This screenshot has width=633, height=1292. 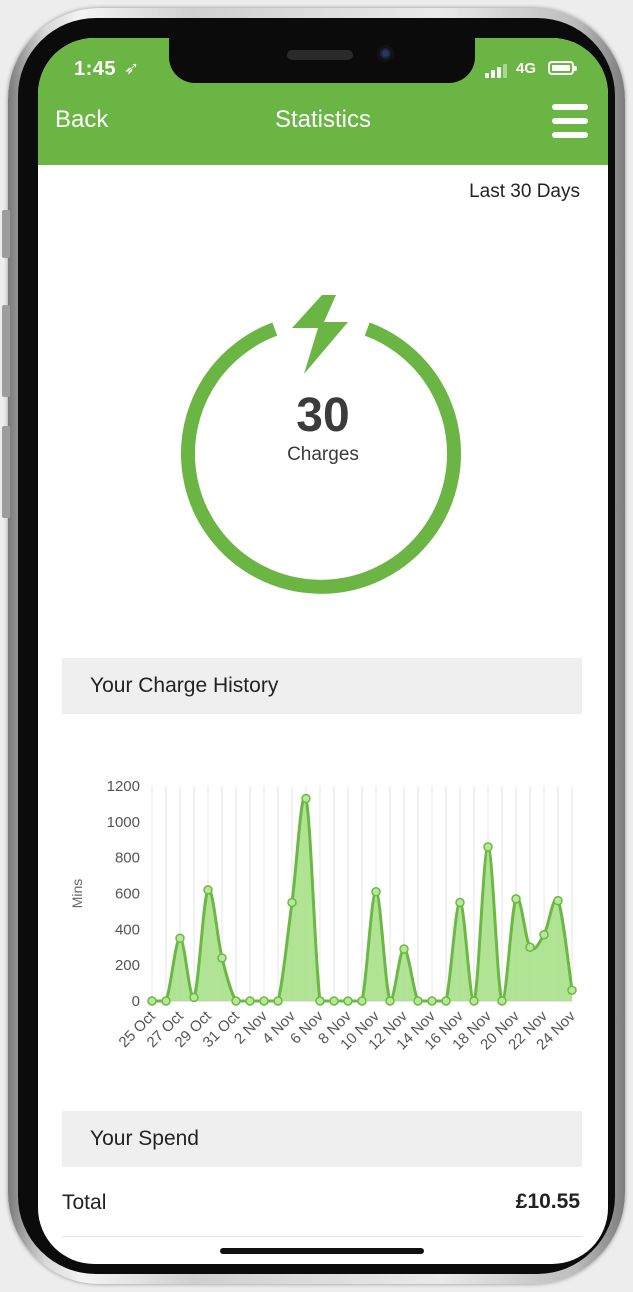 I want to click on battery-icon, so click(x=562, y=68).